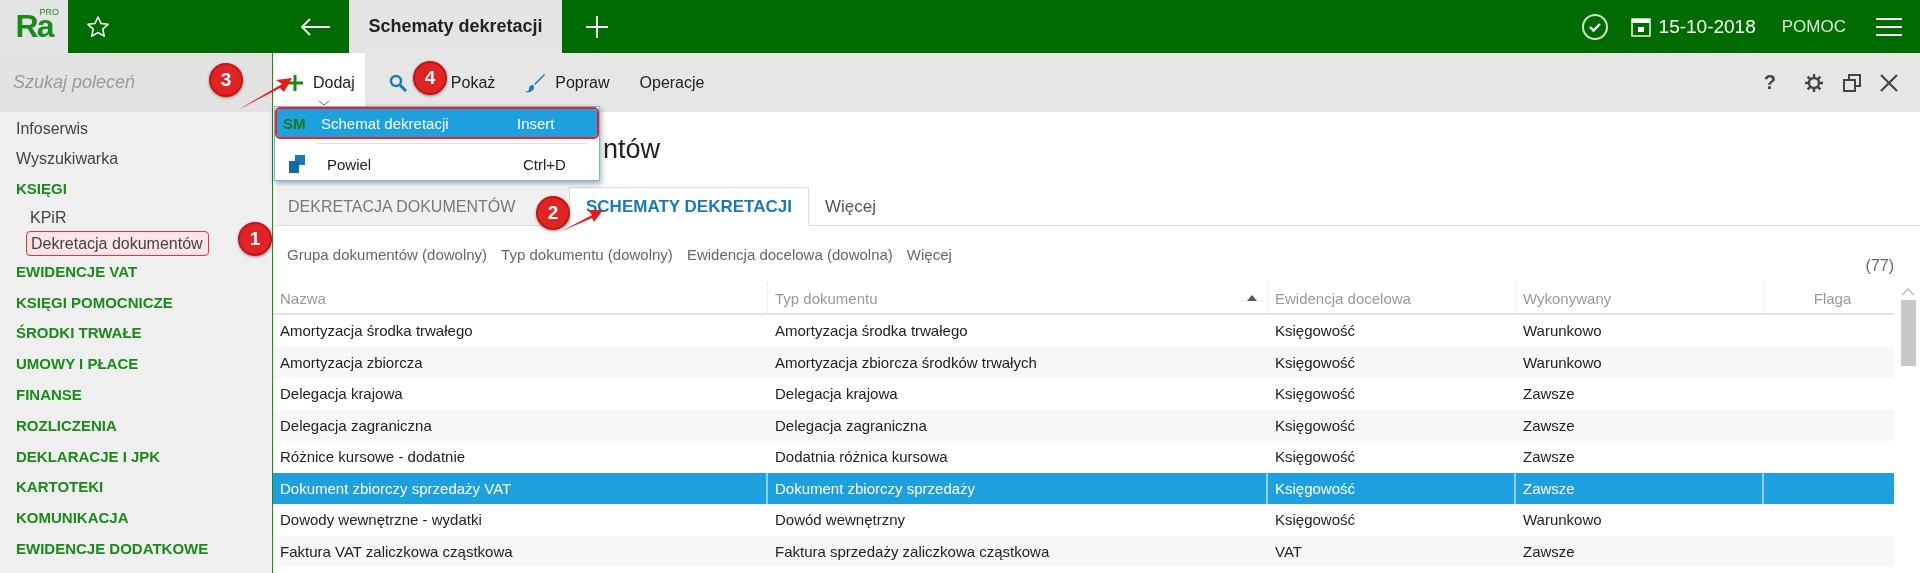  Describe the element at coordinates (1707, 26) in the screenshot. I see `date-label: 15-10-2018` at that location.